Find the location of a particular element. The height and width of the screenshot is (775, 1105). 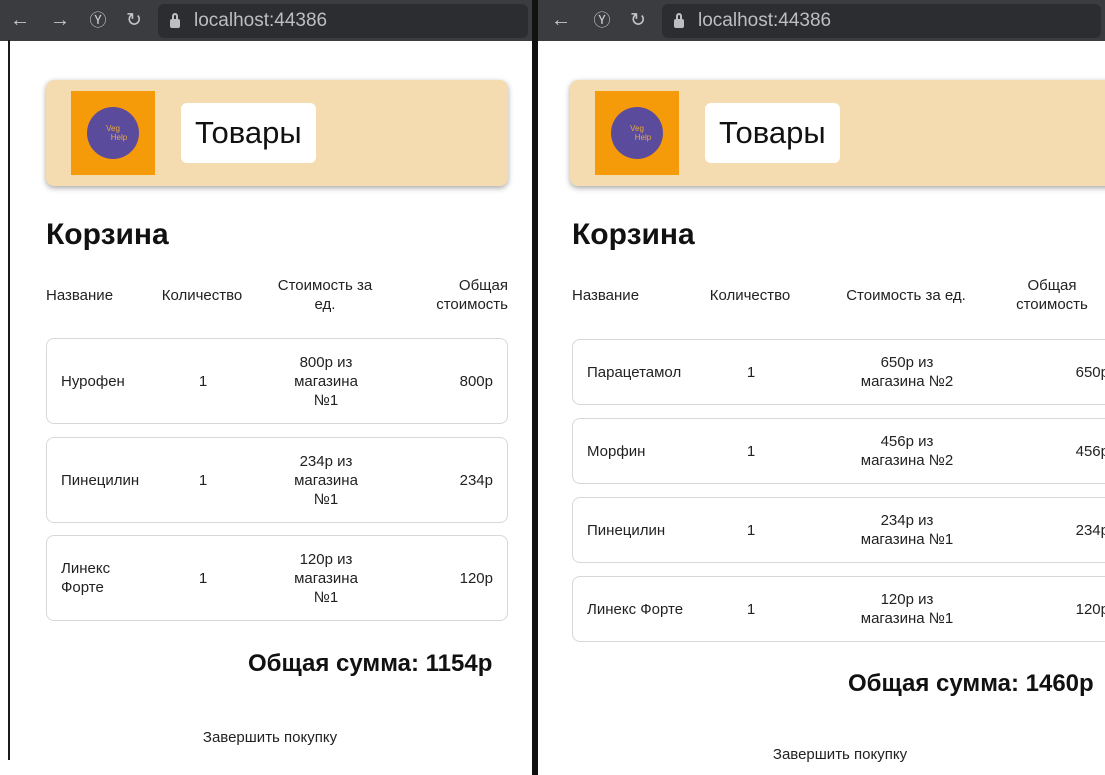

order-total: Общая сумма: 1460р is located at coordinates (971, 683).